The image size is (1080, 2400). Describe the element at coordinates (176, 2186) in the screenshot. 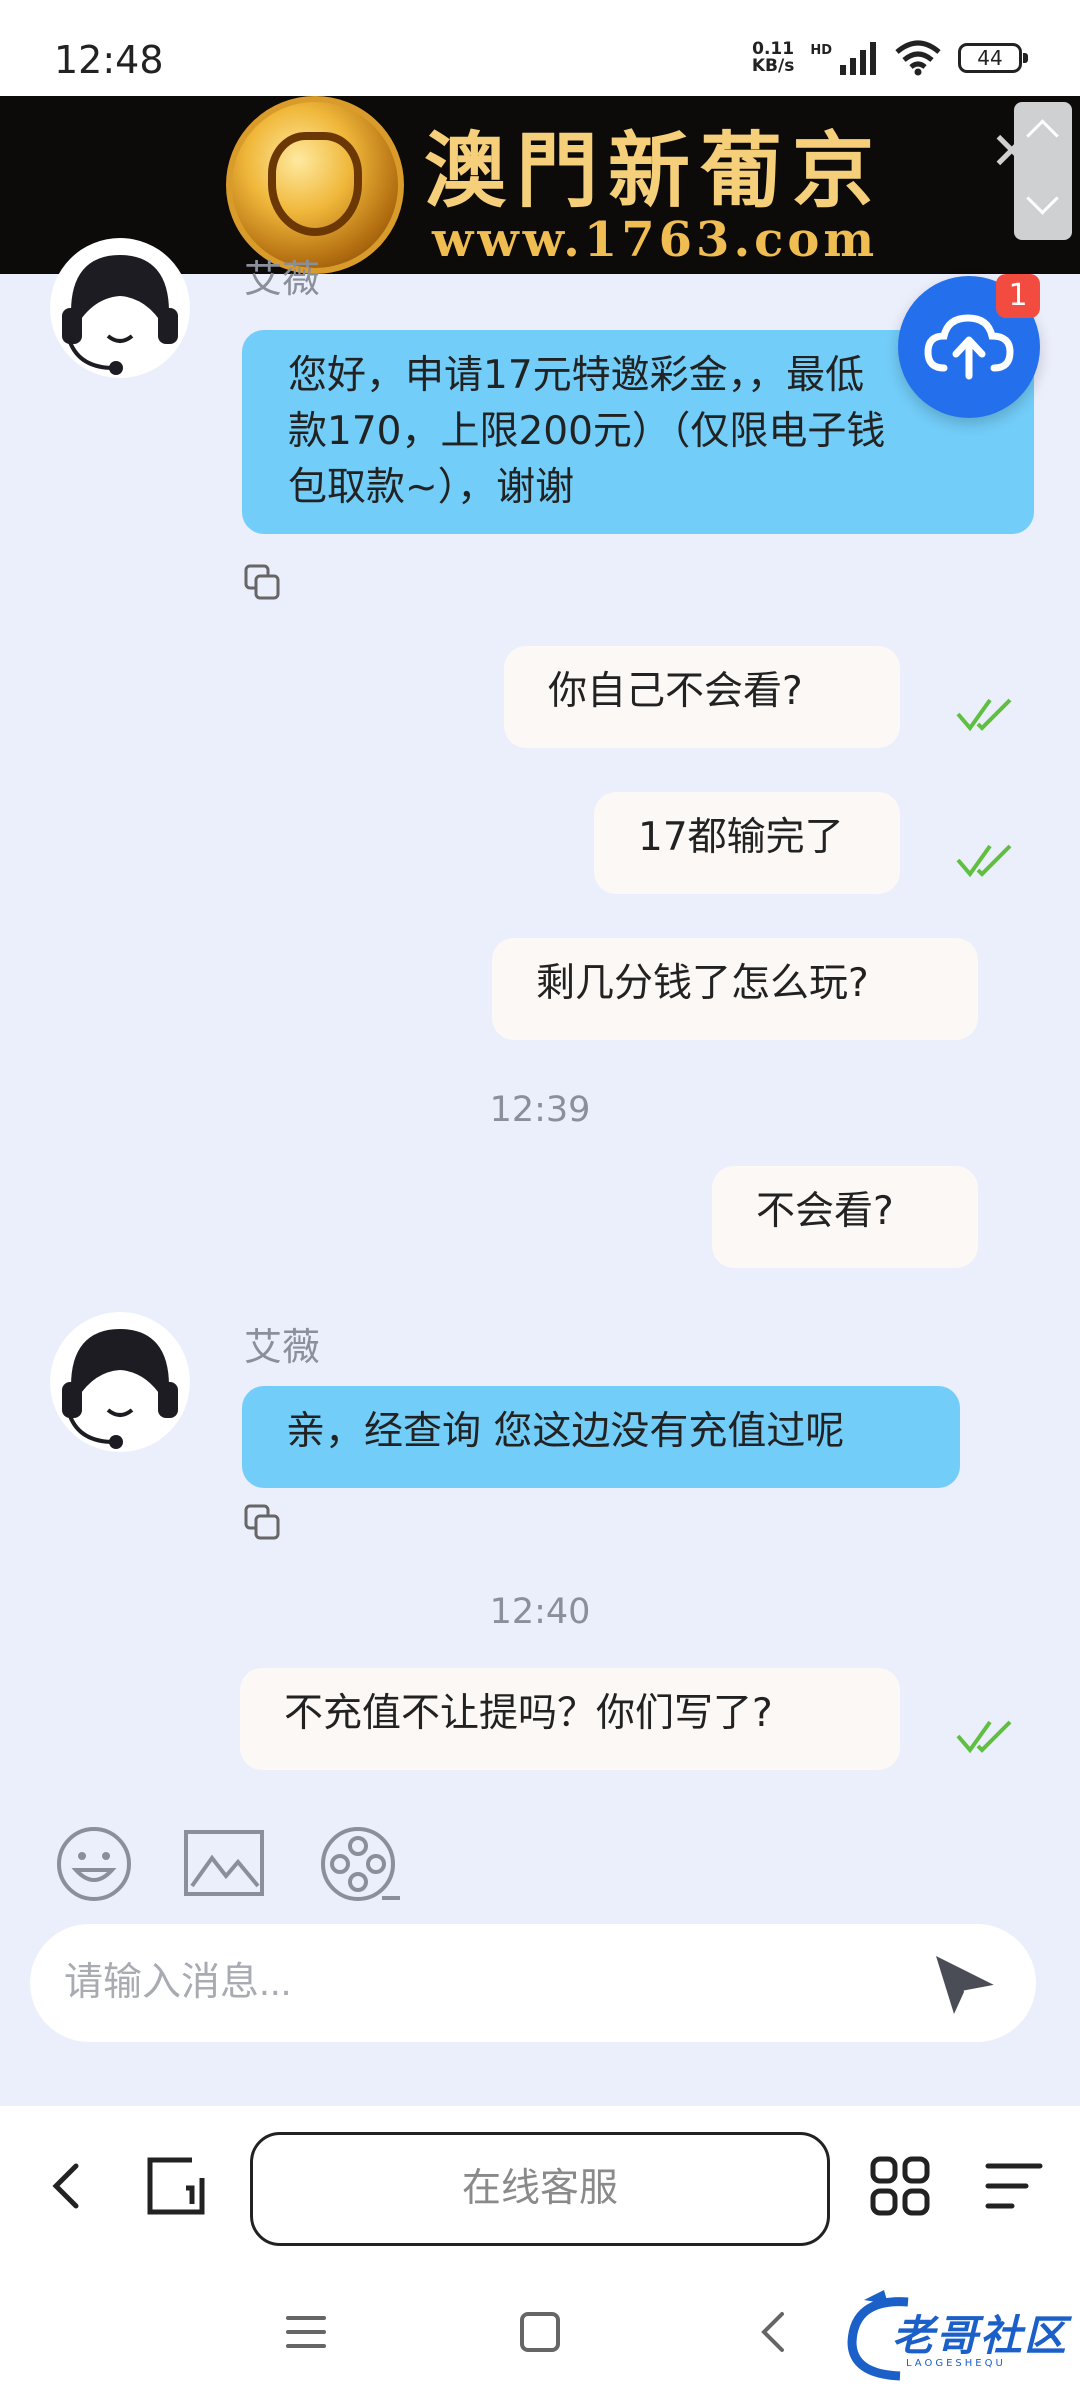

I see `window-icon` at that location.